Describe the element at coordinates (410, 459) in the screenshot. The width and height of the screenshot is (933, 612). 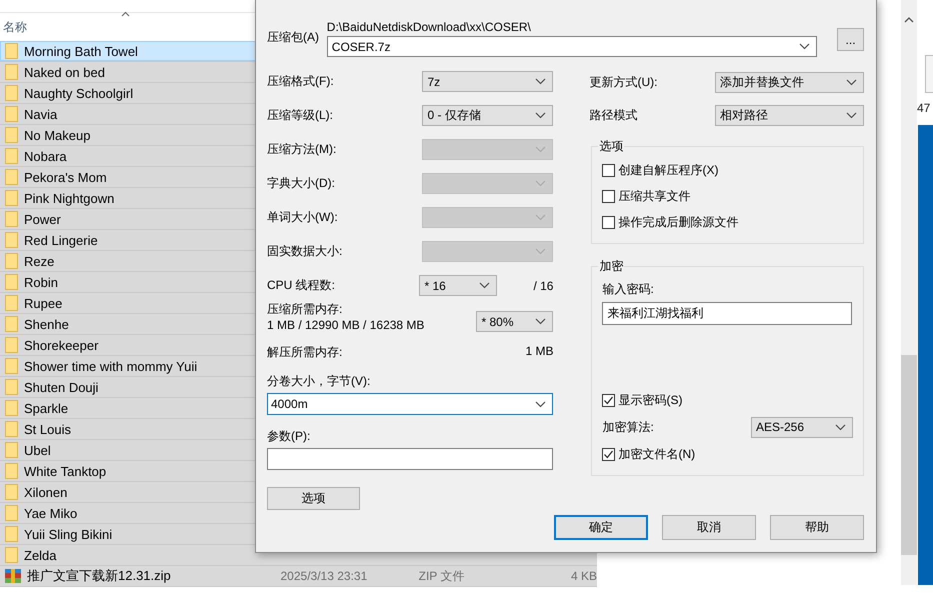
I see `input-field` at that location.